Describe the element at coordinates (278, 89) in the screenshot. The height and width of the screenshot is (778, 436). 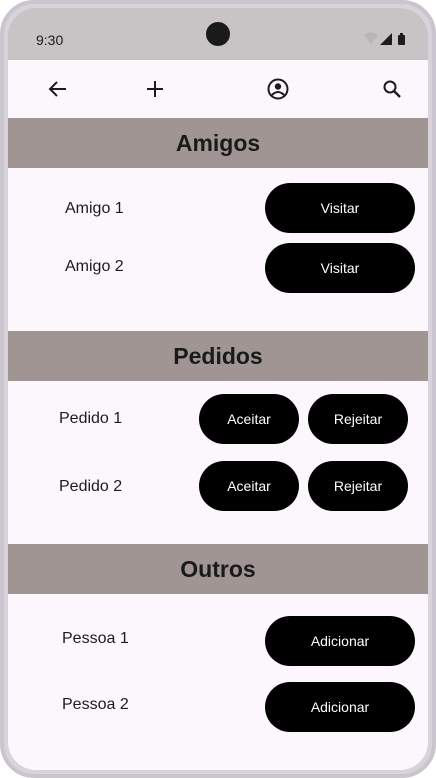
I see `account-circle-icon` at that location.